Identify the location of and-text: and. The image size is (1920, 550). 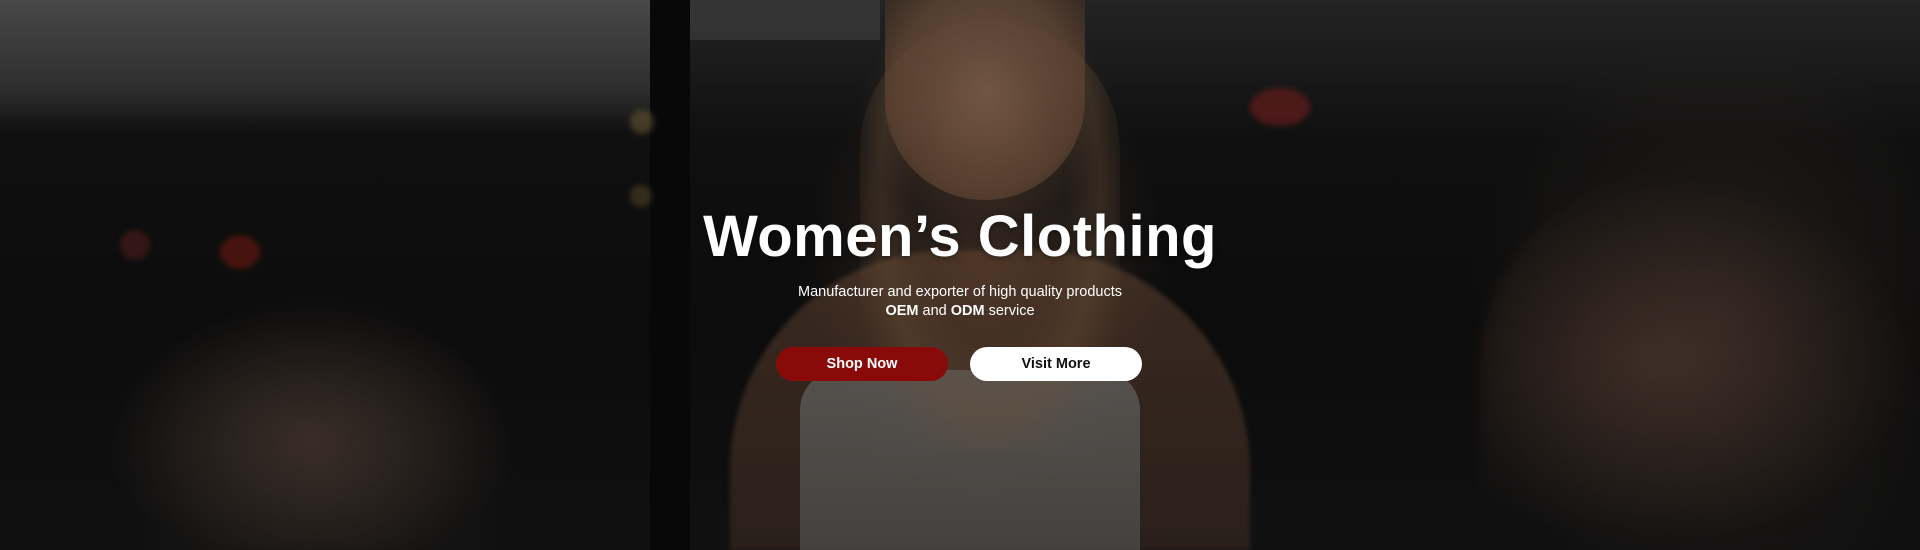
(934, 311).